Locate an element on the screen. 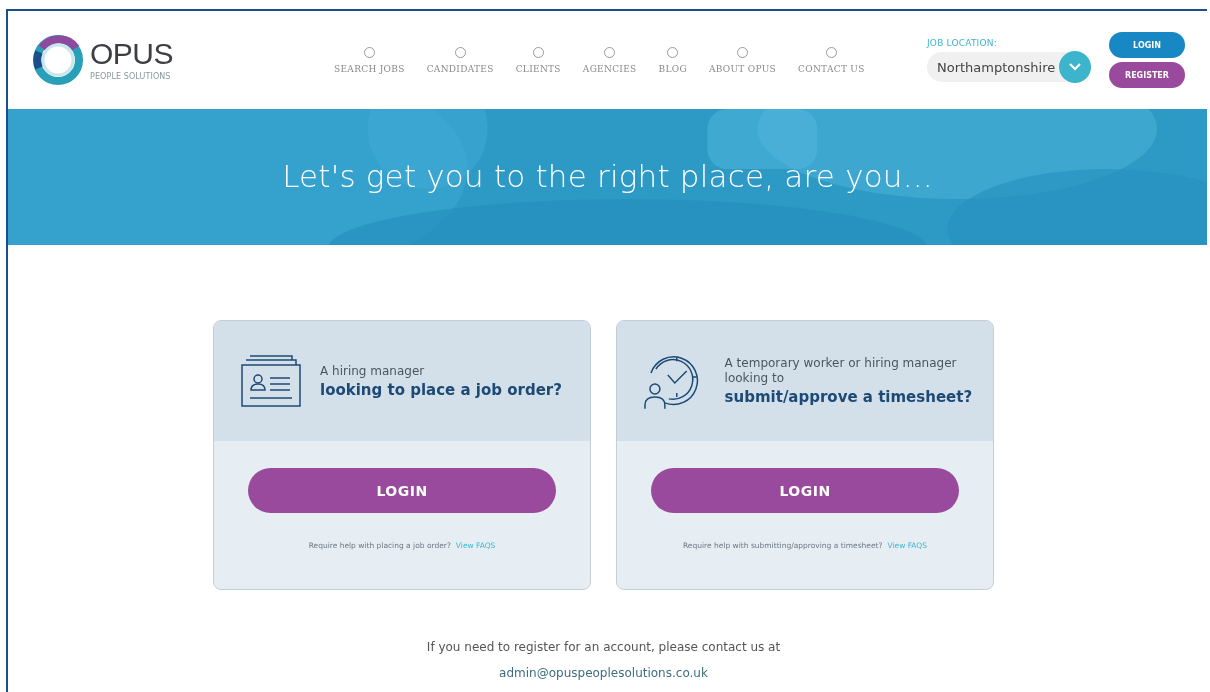  register-button: REGISTER is located at coordinates (1147, 75).